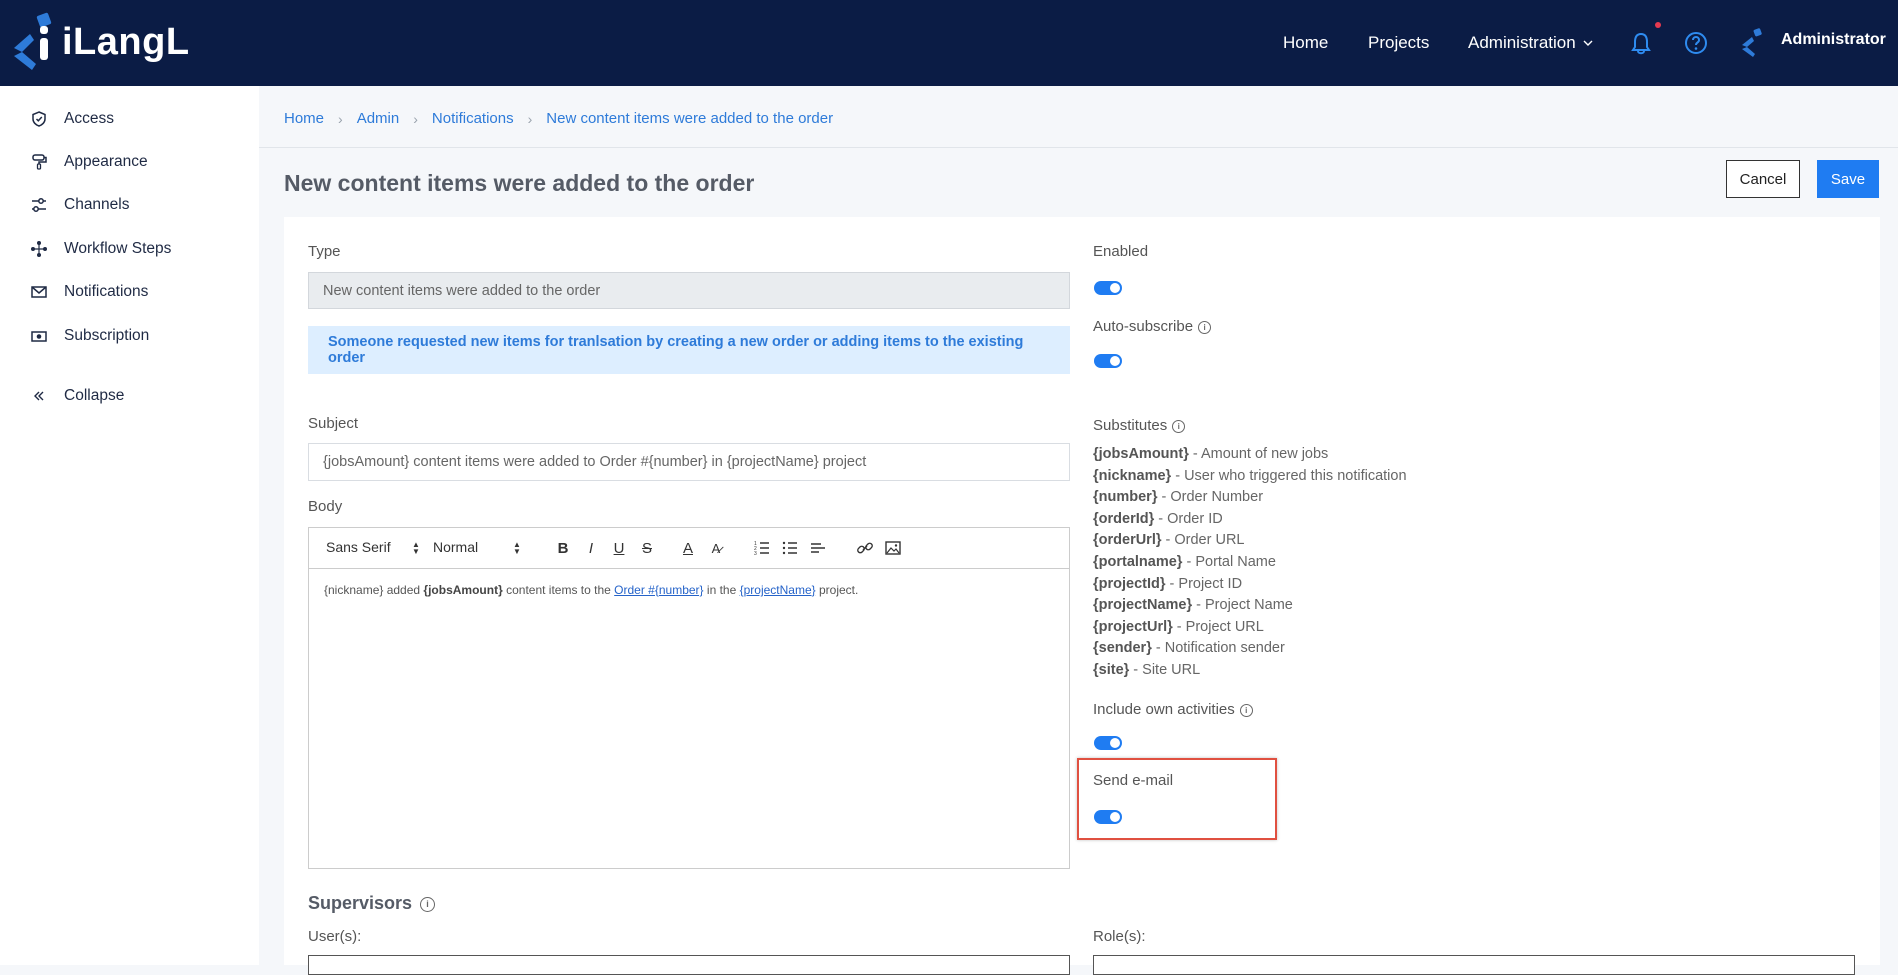 This screenshot has height=975, width=1898. Describe the element at coordinates (1124, 518) in the screenshot. I see `substitute-key: {orderId}` at that location.